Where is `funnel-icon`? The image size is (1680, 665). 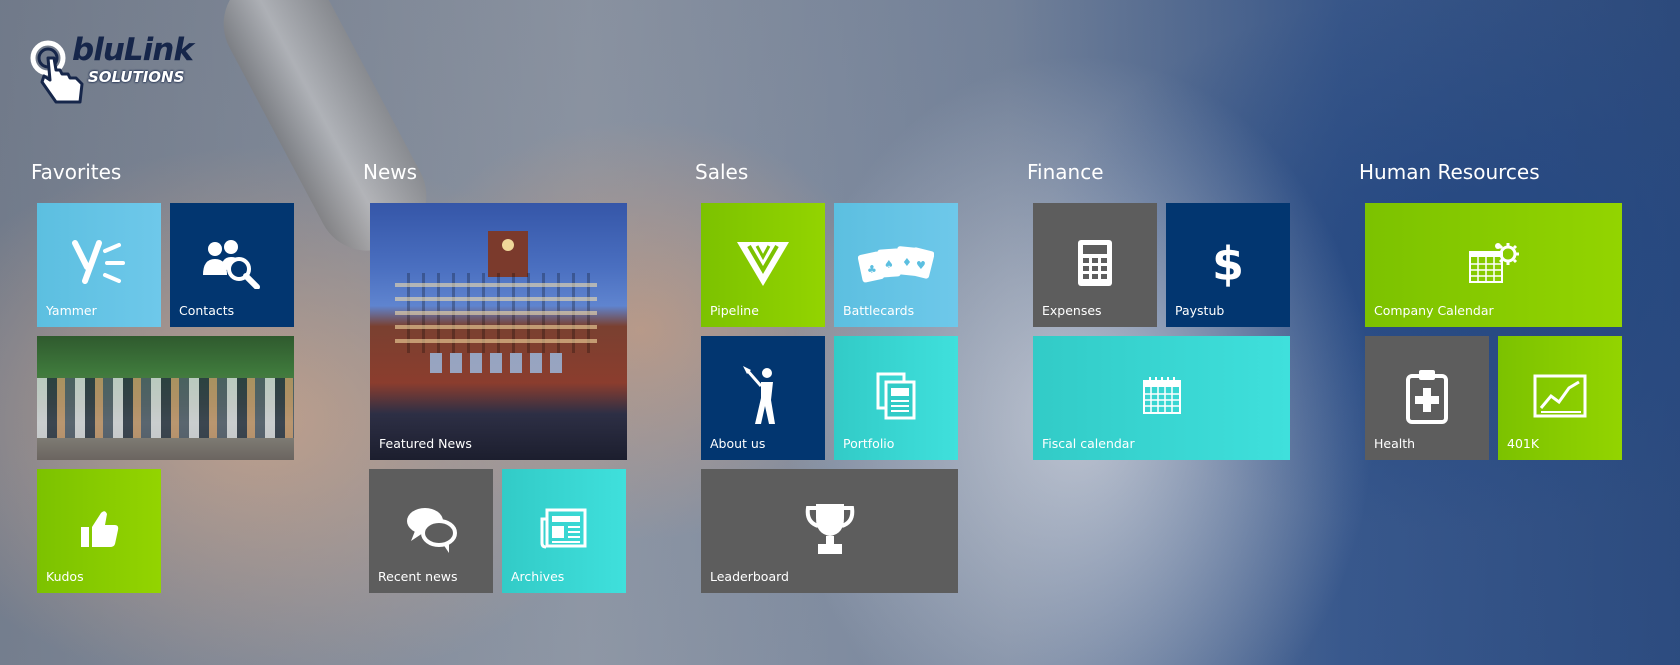 funnel-icon is located at coordinates (763, 263).